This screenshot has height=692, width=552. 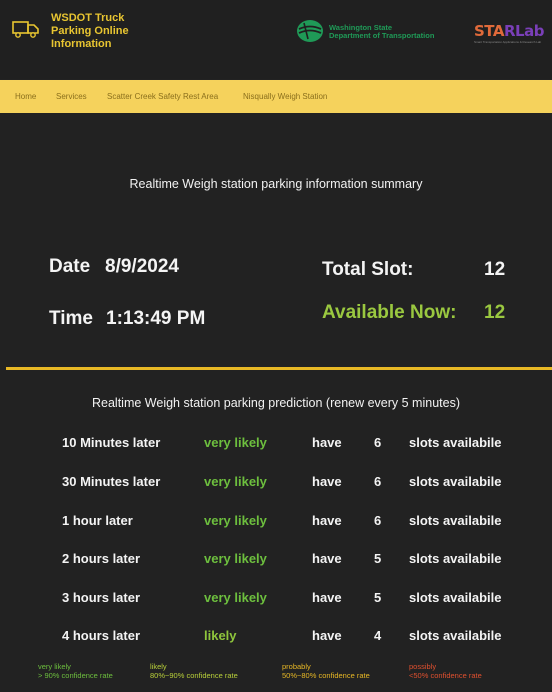 What do you see at coordinates (111, 442) in the screenshot?
I see `prediction-when: 10 Minutes later` at bounding box center [111, 442].